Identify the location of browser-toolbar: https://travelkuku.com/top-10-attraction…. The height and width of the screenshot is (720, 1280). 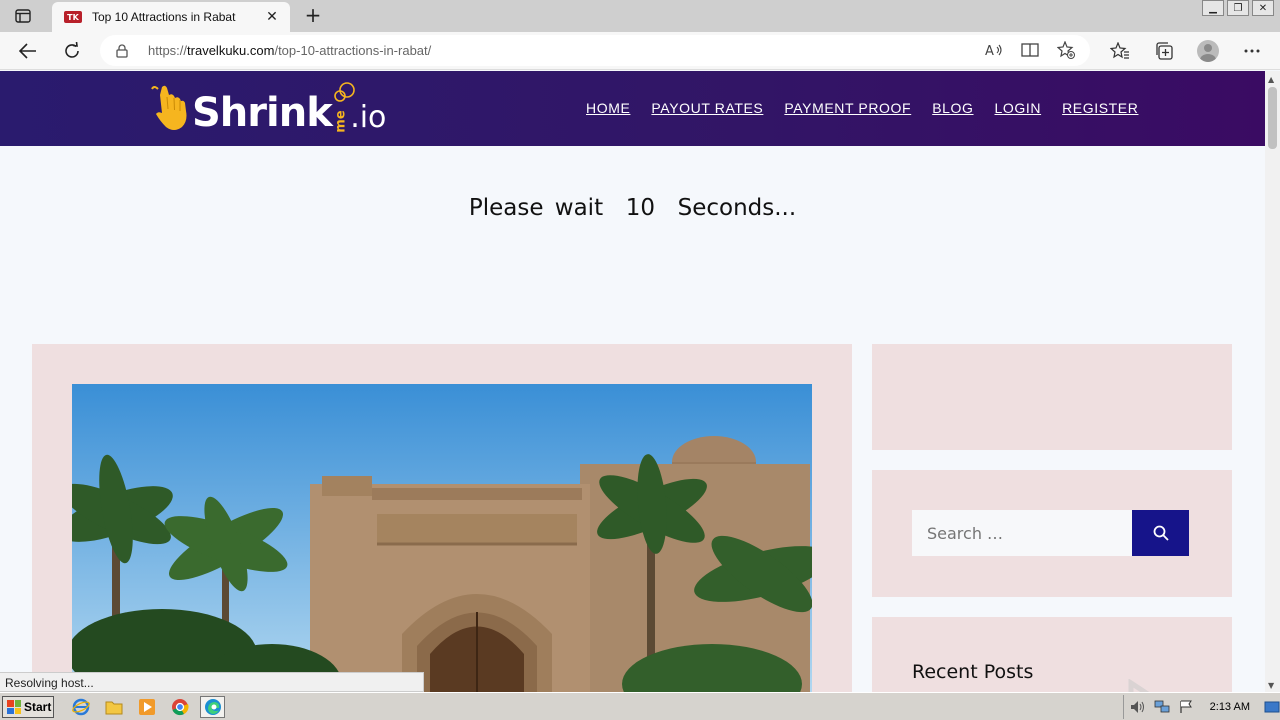
(640, 51).